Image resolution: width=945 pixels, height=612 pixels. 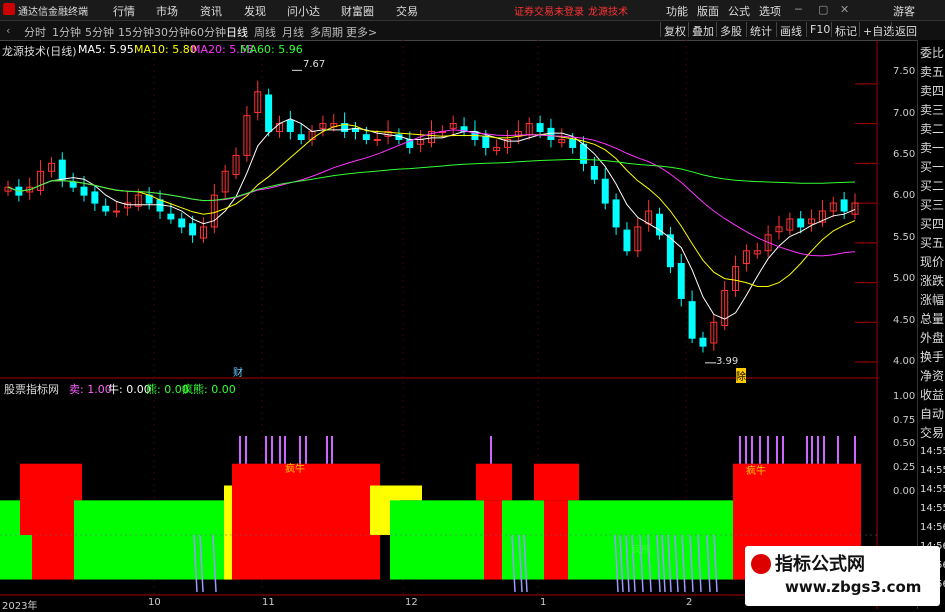 What do you see at coordinates (361, 32) in the screenshot?
I see `period-more: 更多>` at bounding box center [361, 32].